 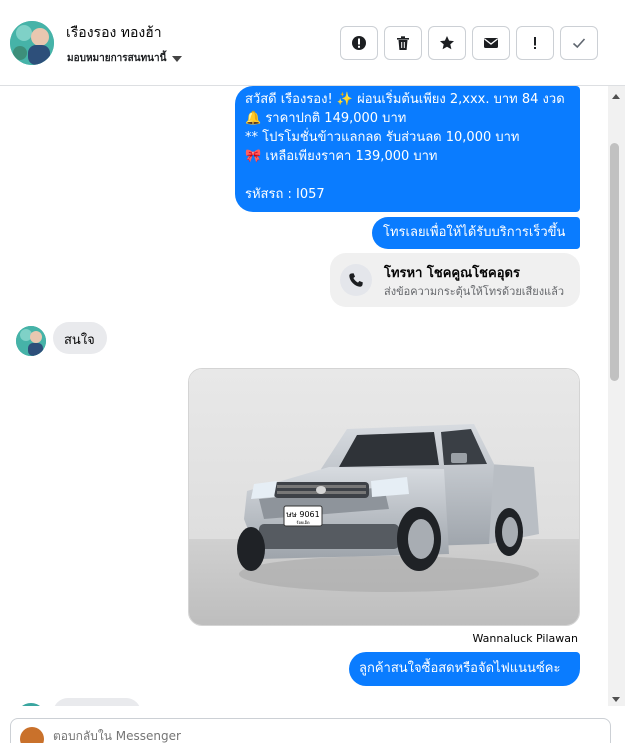 What do you see at coordinates (474, 291) in the screenshot?
I see `call-card-subtitle: ส่งข้อความกระตุ้นให้โทรด้วยเสียงแล้ว` at bounding box center [474, 291].